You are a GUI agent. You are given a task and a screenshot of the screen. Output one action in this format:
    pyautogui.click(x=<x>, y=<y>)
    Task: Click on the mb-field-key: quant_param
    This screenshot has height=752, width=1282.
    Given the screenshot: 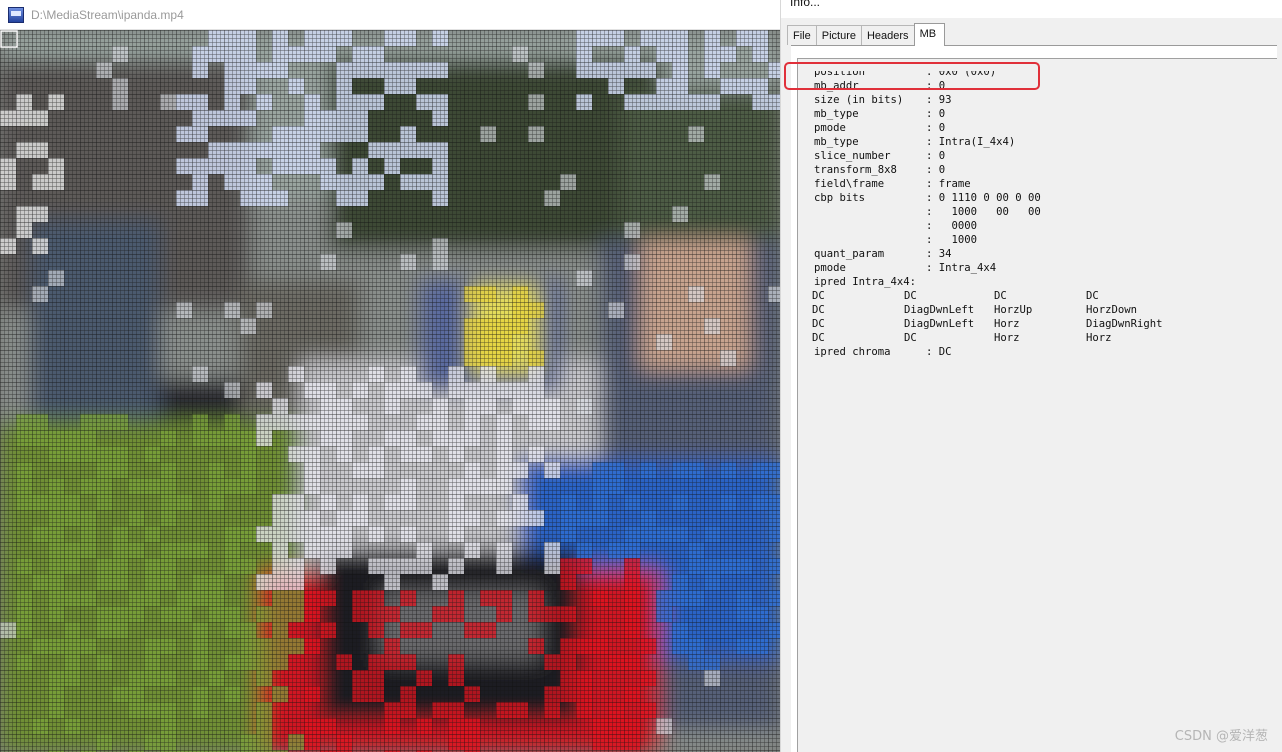 What is the action you would take?
    pyautogui.click(x=849, y=254)
    